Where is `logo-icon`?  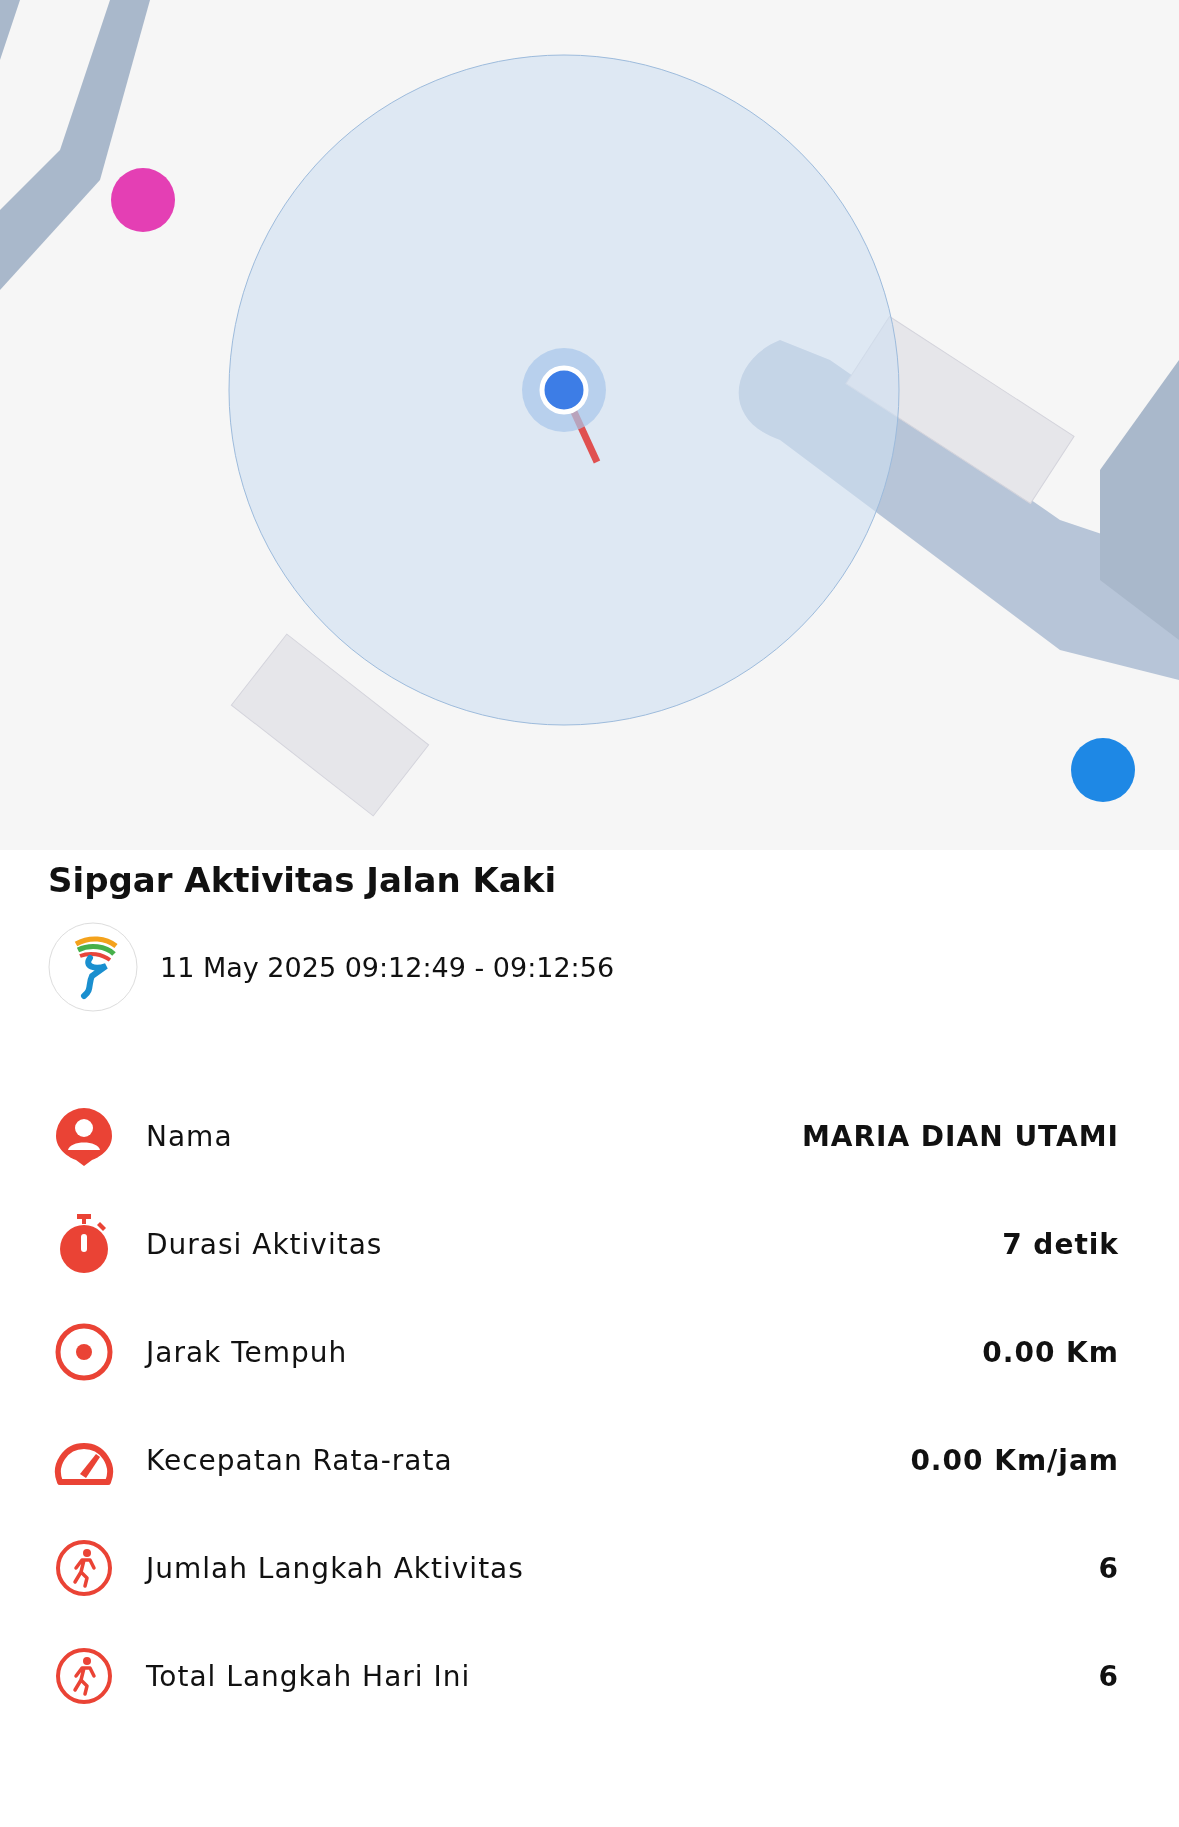
logo-icon is located at coordinates (93, 967).